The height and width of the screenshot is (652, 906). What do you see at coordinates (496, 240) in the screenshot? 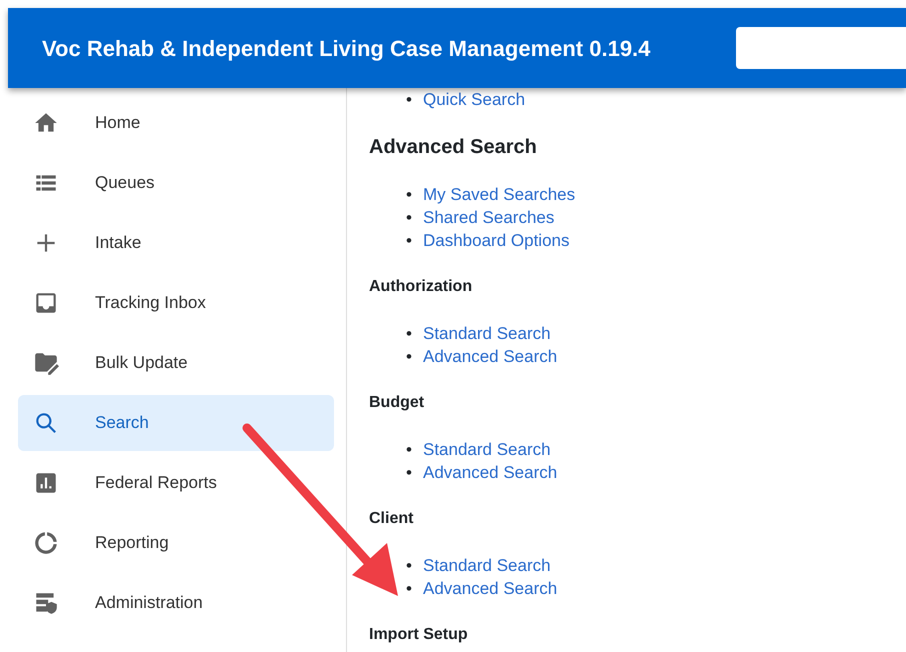
I see `link: Dashboard Options` at bounding box center [496, 240].